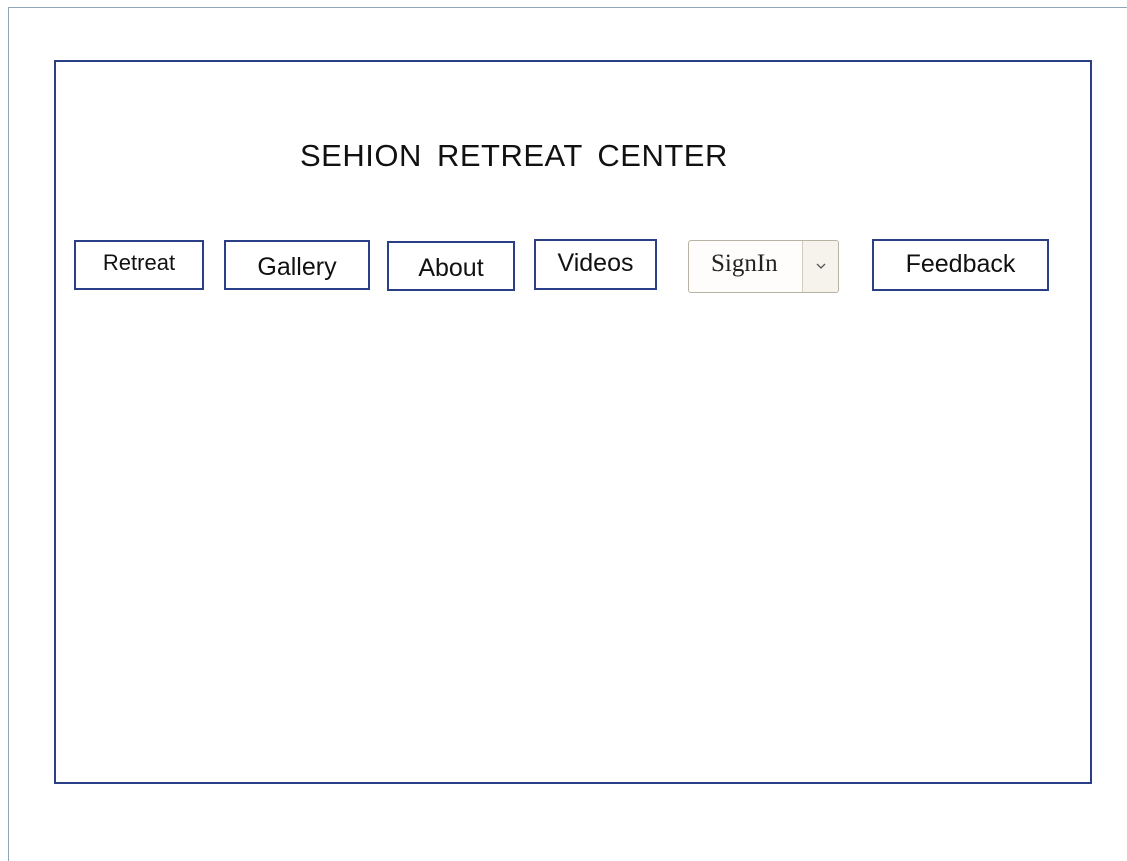 The width and height of the screenshot is (1127, 861). Describe the element at coordinates (514, 155) in the screenshot. I see `page-title: SEHION RETREAT CENTER` at that location.